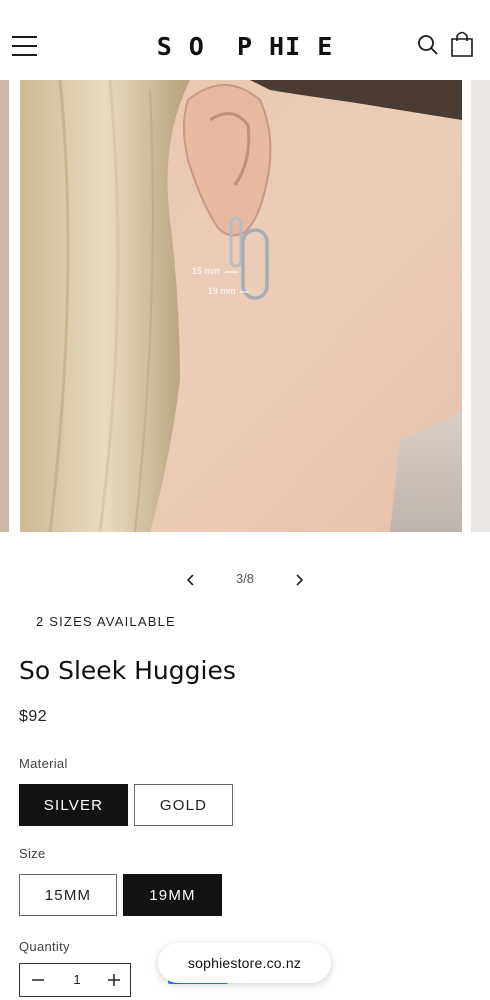  I want to click on chevron-left-icon, so click(191, 580).